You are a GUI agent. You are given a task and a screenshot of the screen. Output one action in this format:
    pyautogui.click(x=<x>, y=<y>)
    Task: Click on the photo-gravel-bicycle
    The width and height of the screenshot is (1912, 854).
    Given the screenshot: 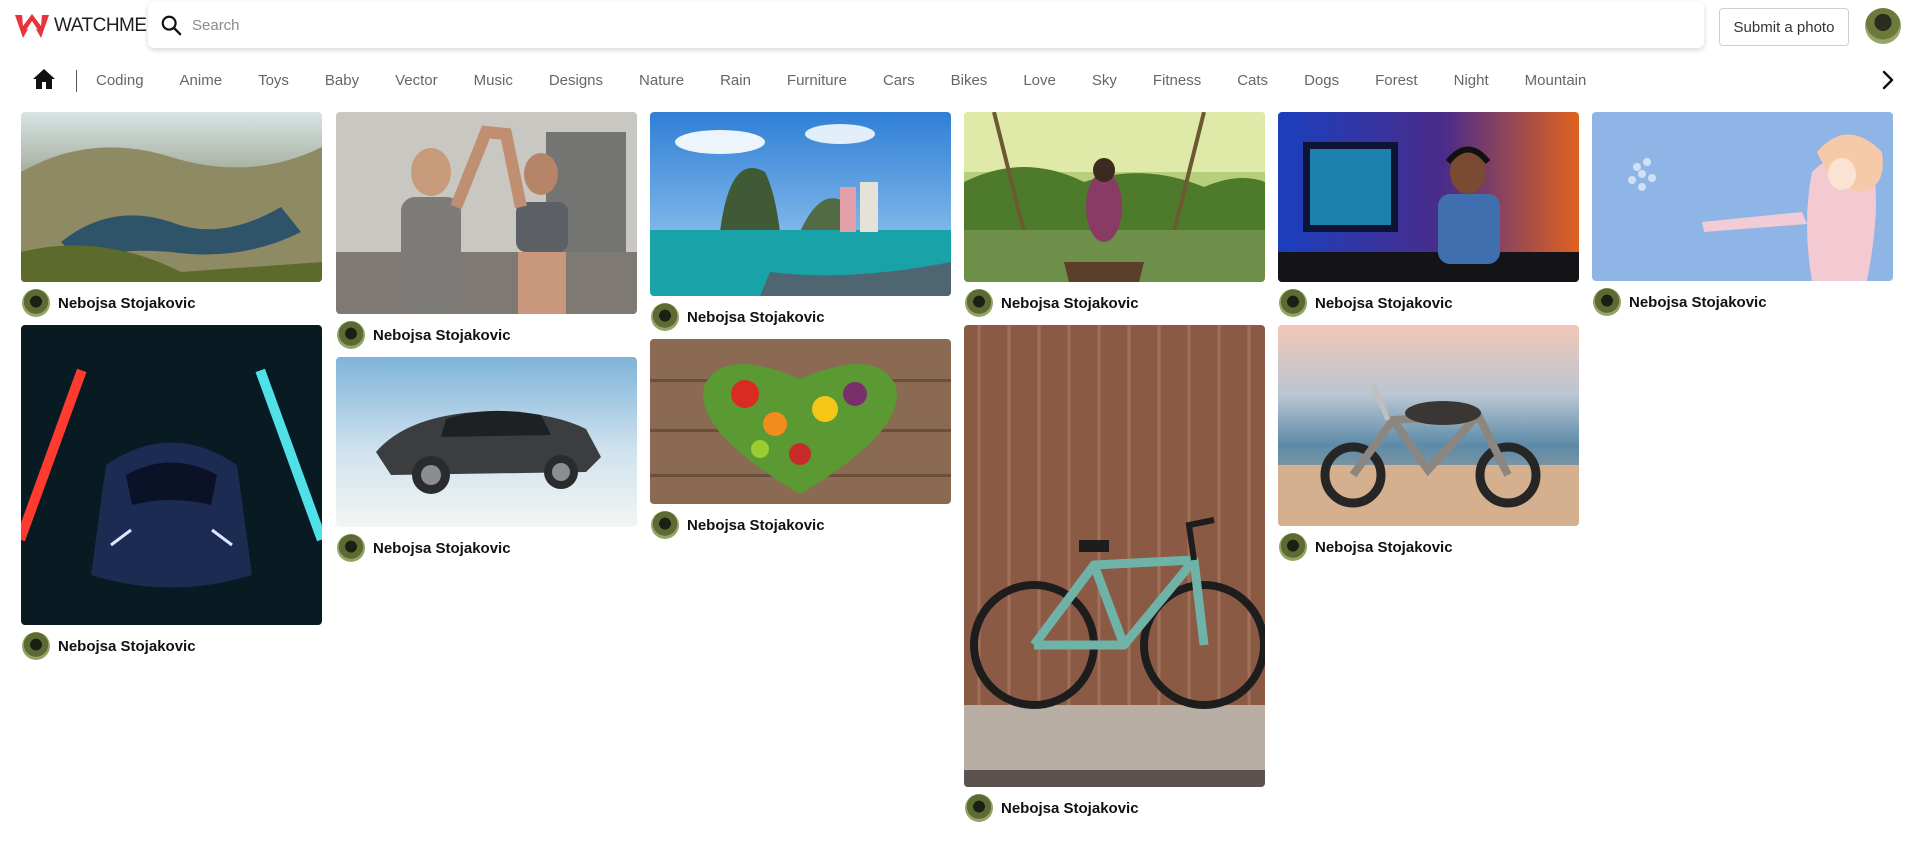 What is the action you would take?
    pyautogui.click(x=1114, y=556)
    